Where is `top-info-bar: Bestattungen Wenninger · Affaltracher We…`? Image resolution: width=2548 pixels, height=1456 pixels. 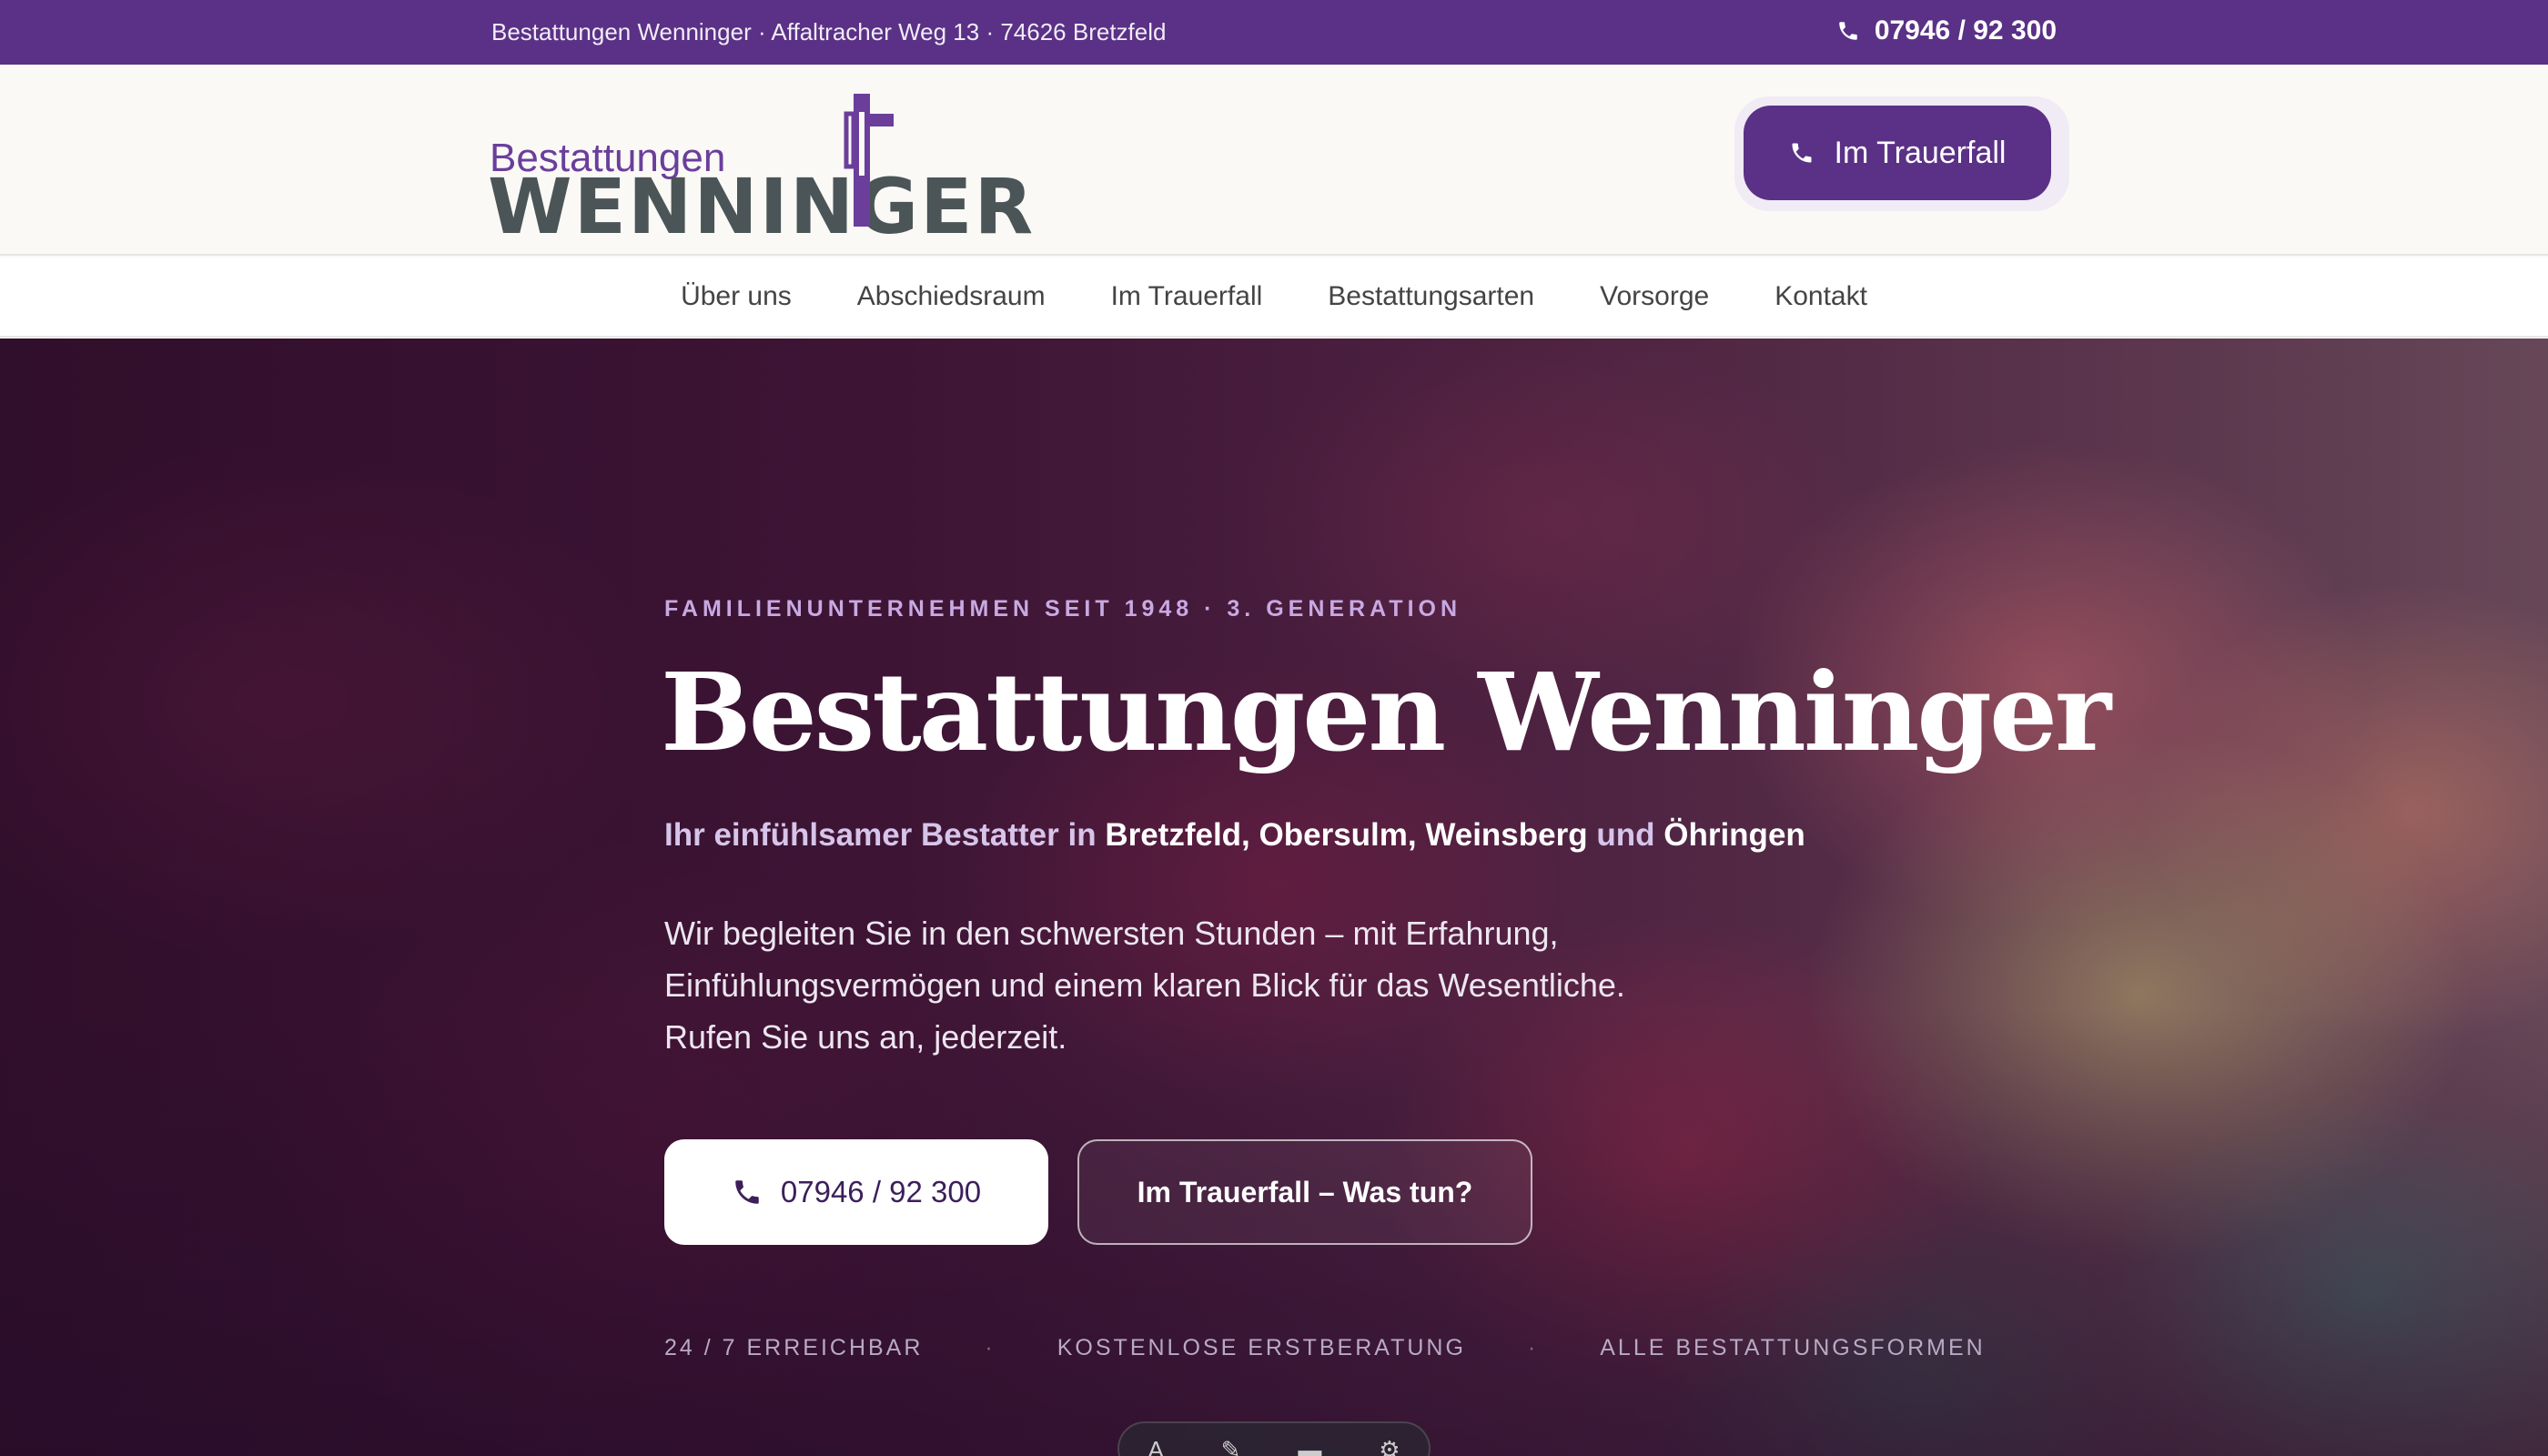 top-info-bar: Bestattungen Wenninger · Affaltracher We… is located at coordinates (1274, 32).